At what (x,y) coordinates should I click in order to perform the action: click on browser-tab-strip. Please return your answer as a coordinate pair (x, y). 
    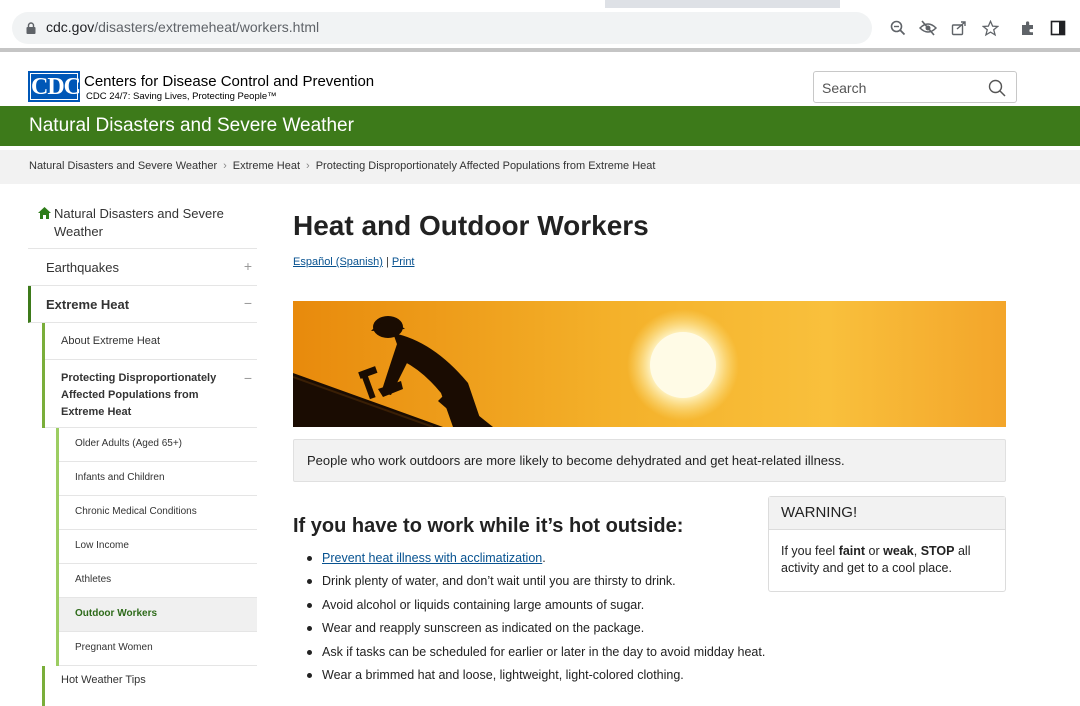
    Looking at the image, I should click on (540, 4).